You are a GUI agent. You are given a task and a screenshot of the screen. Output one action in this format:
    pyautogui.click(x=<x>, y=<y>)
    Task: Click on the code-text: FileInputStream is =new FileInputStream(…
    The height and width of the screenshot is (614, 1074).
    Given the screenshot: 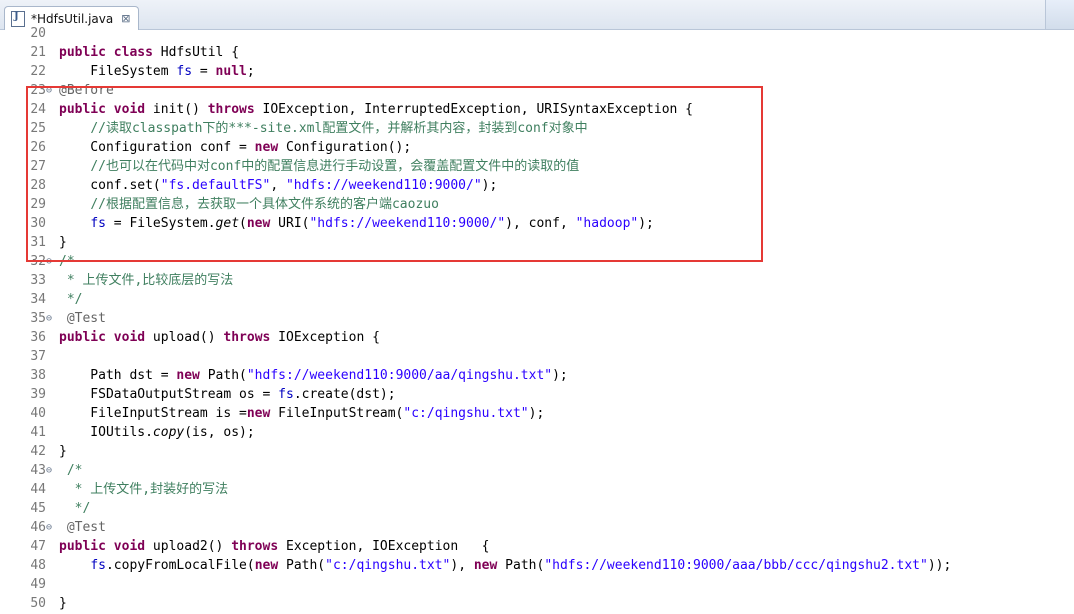 What is the action you would take?
    pyautogui.click(x=302, y=413)
    